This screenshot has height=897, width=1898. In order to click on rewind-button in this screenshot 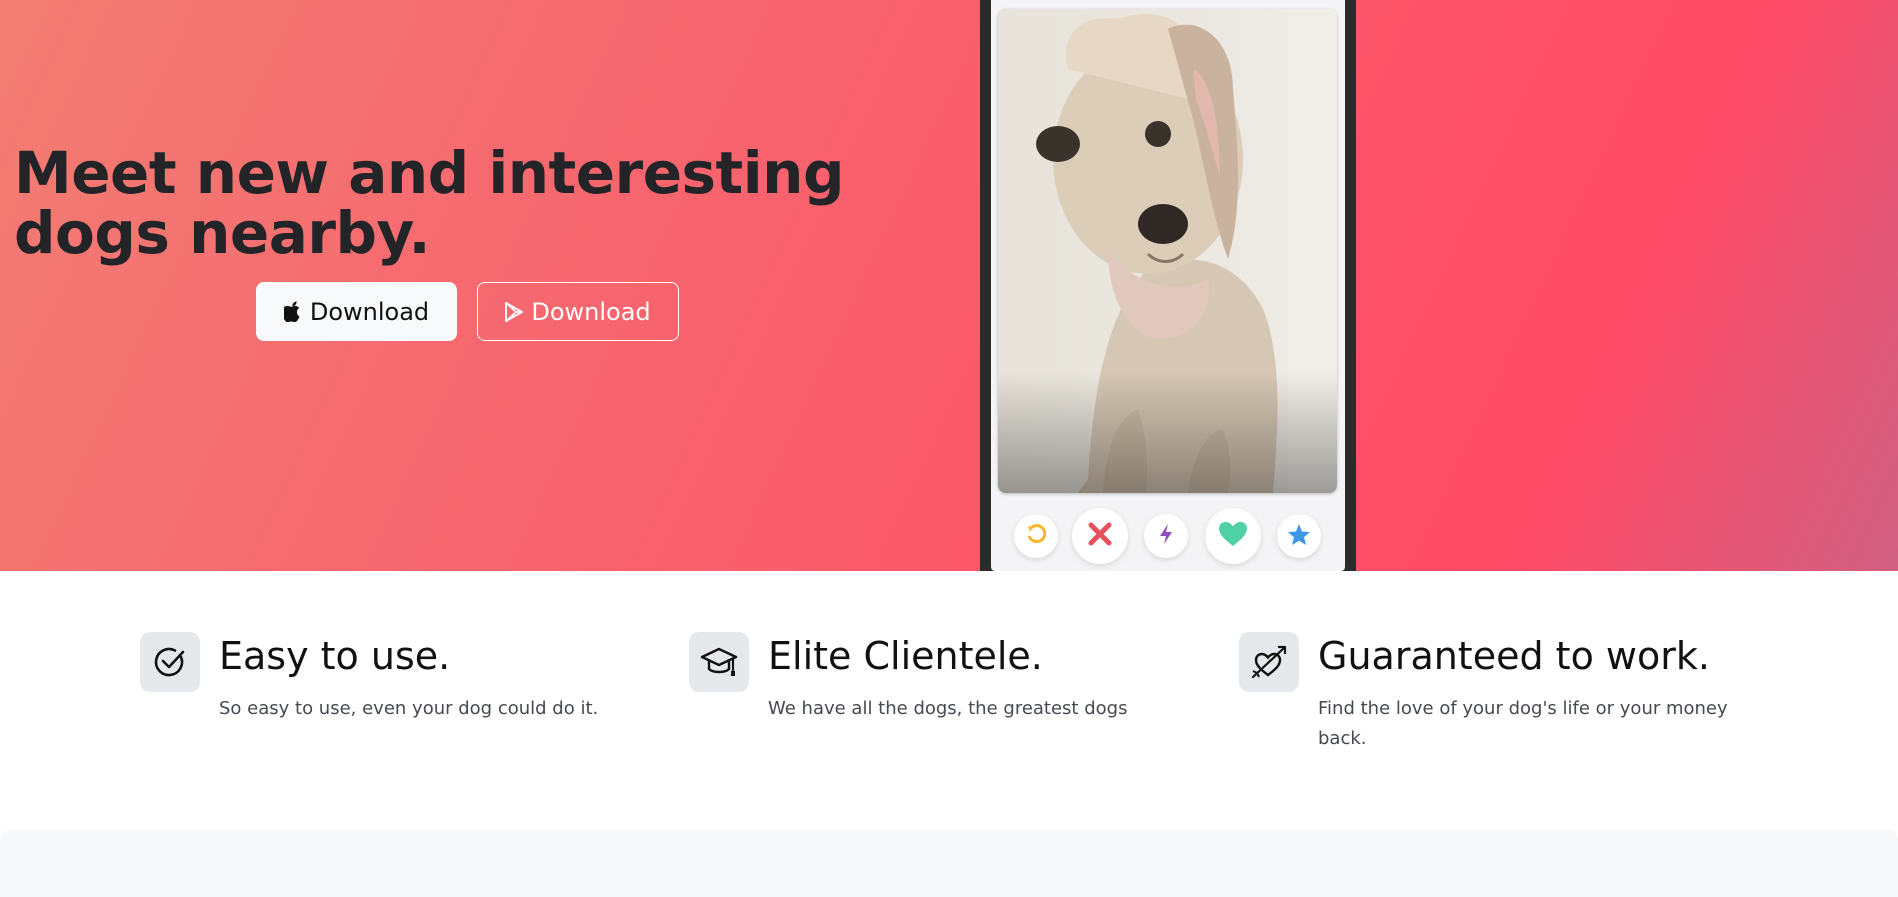, I will do `click(1036, 536)`.